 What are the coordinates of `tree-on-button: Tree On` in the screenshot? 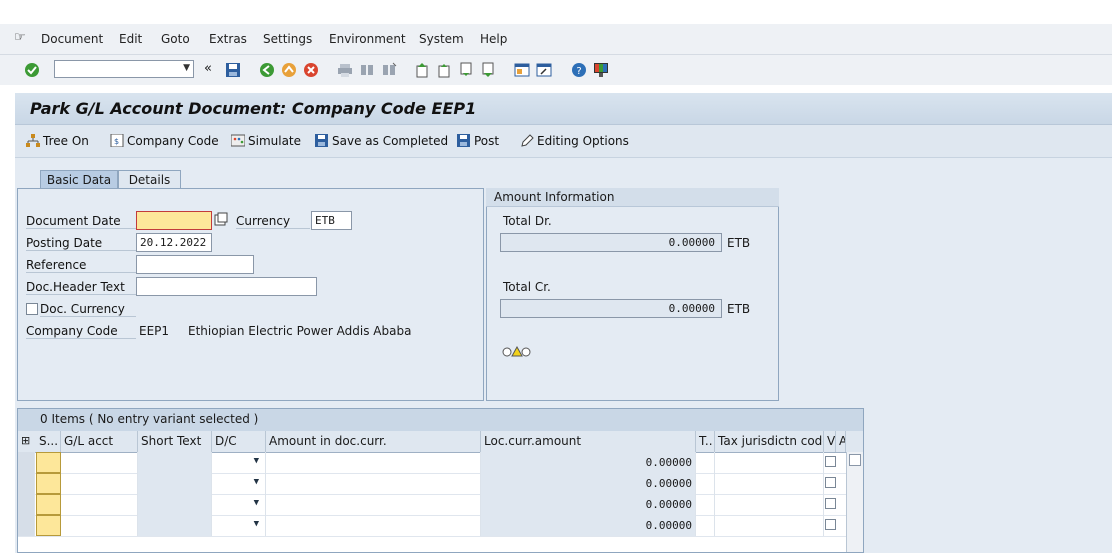 It's located at (57, 141).